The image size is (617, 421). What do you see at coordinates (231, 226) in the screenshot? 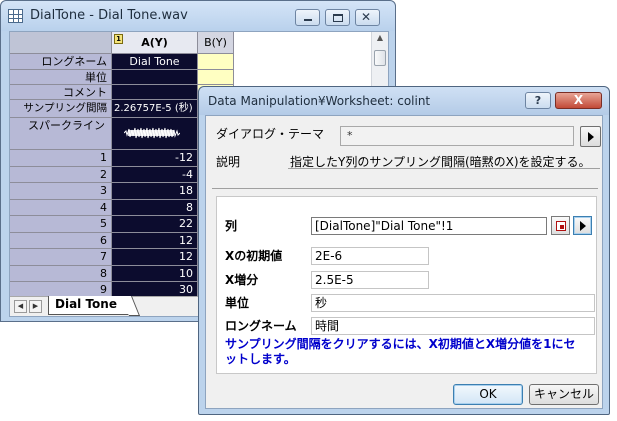
I see `column-label: 列` at bounding box center [231, 226].